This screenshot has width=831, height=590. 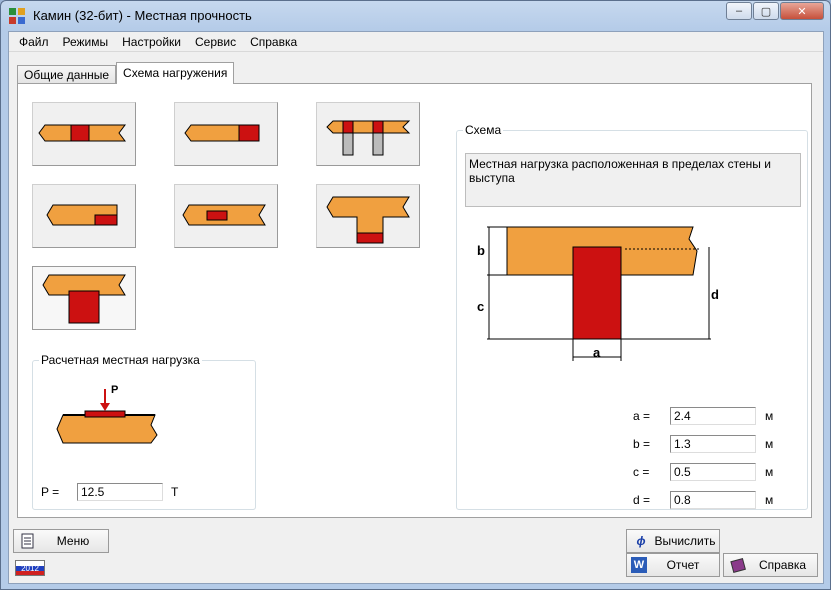 I want to click on param-a-input: 2.4, so click(x=713, y=416).